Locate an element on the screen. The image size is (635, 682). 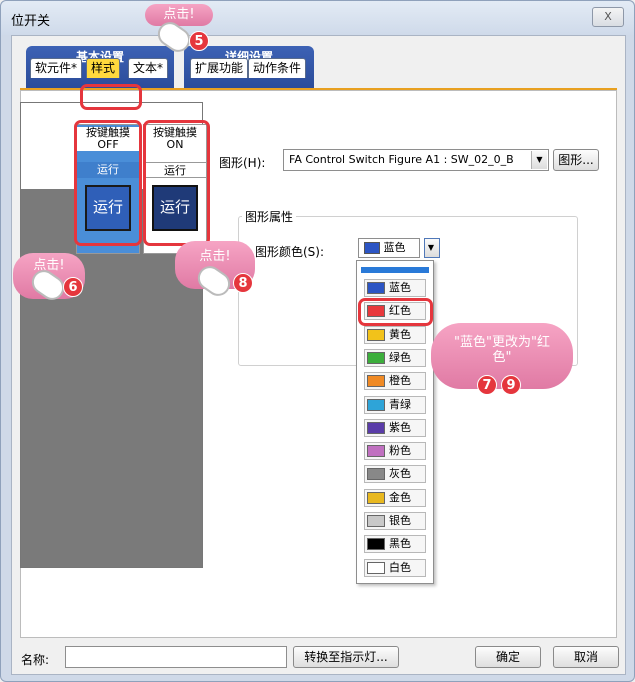
style-tab-highlight is located at coordinates (111, 97).